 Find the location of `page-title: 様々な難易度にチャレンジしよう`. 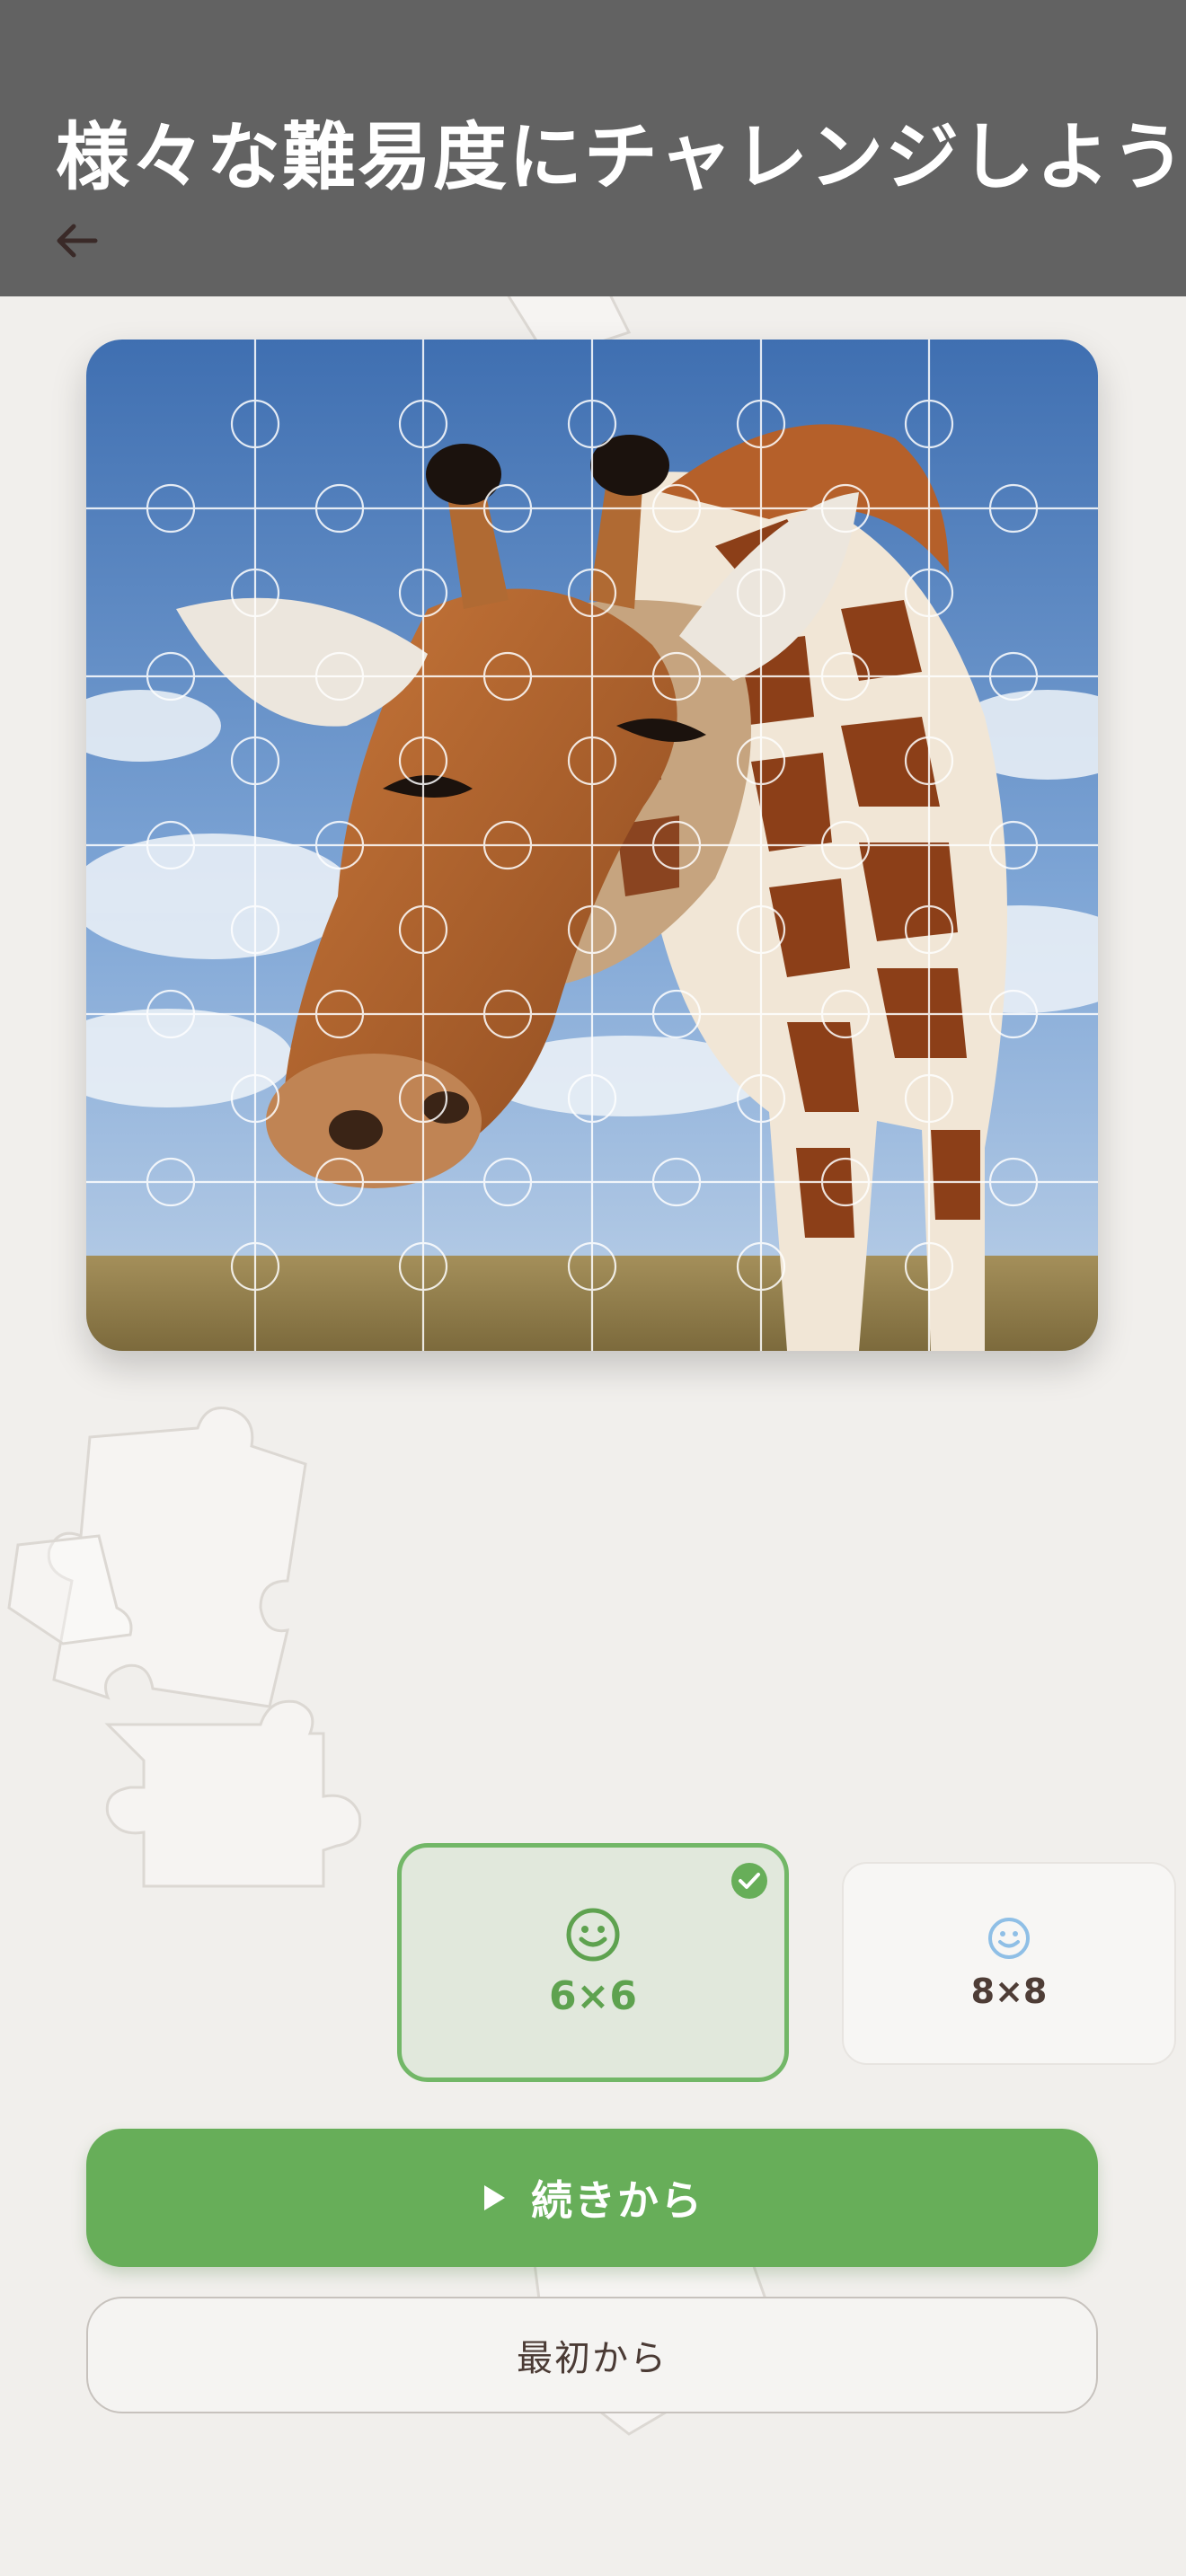

page-title: 様々な難易度にチャレンジしよう is located at coordinates (621, 157).